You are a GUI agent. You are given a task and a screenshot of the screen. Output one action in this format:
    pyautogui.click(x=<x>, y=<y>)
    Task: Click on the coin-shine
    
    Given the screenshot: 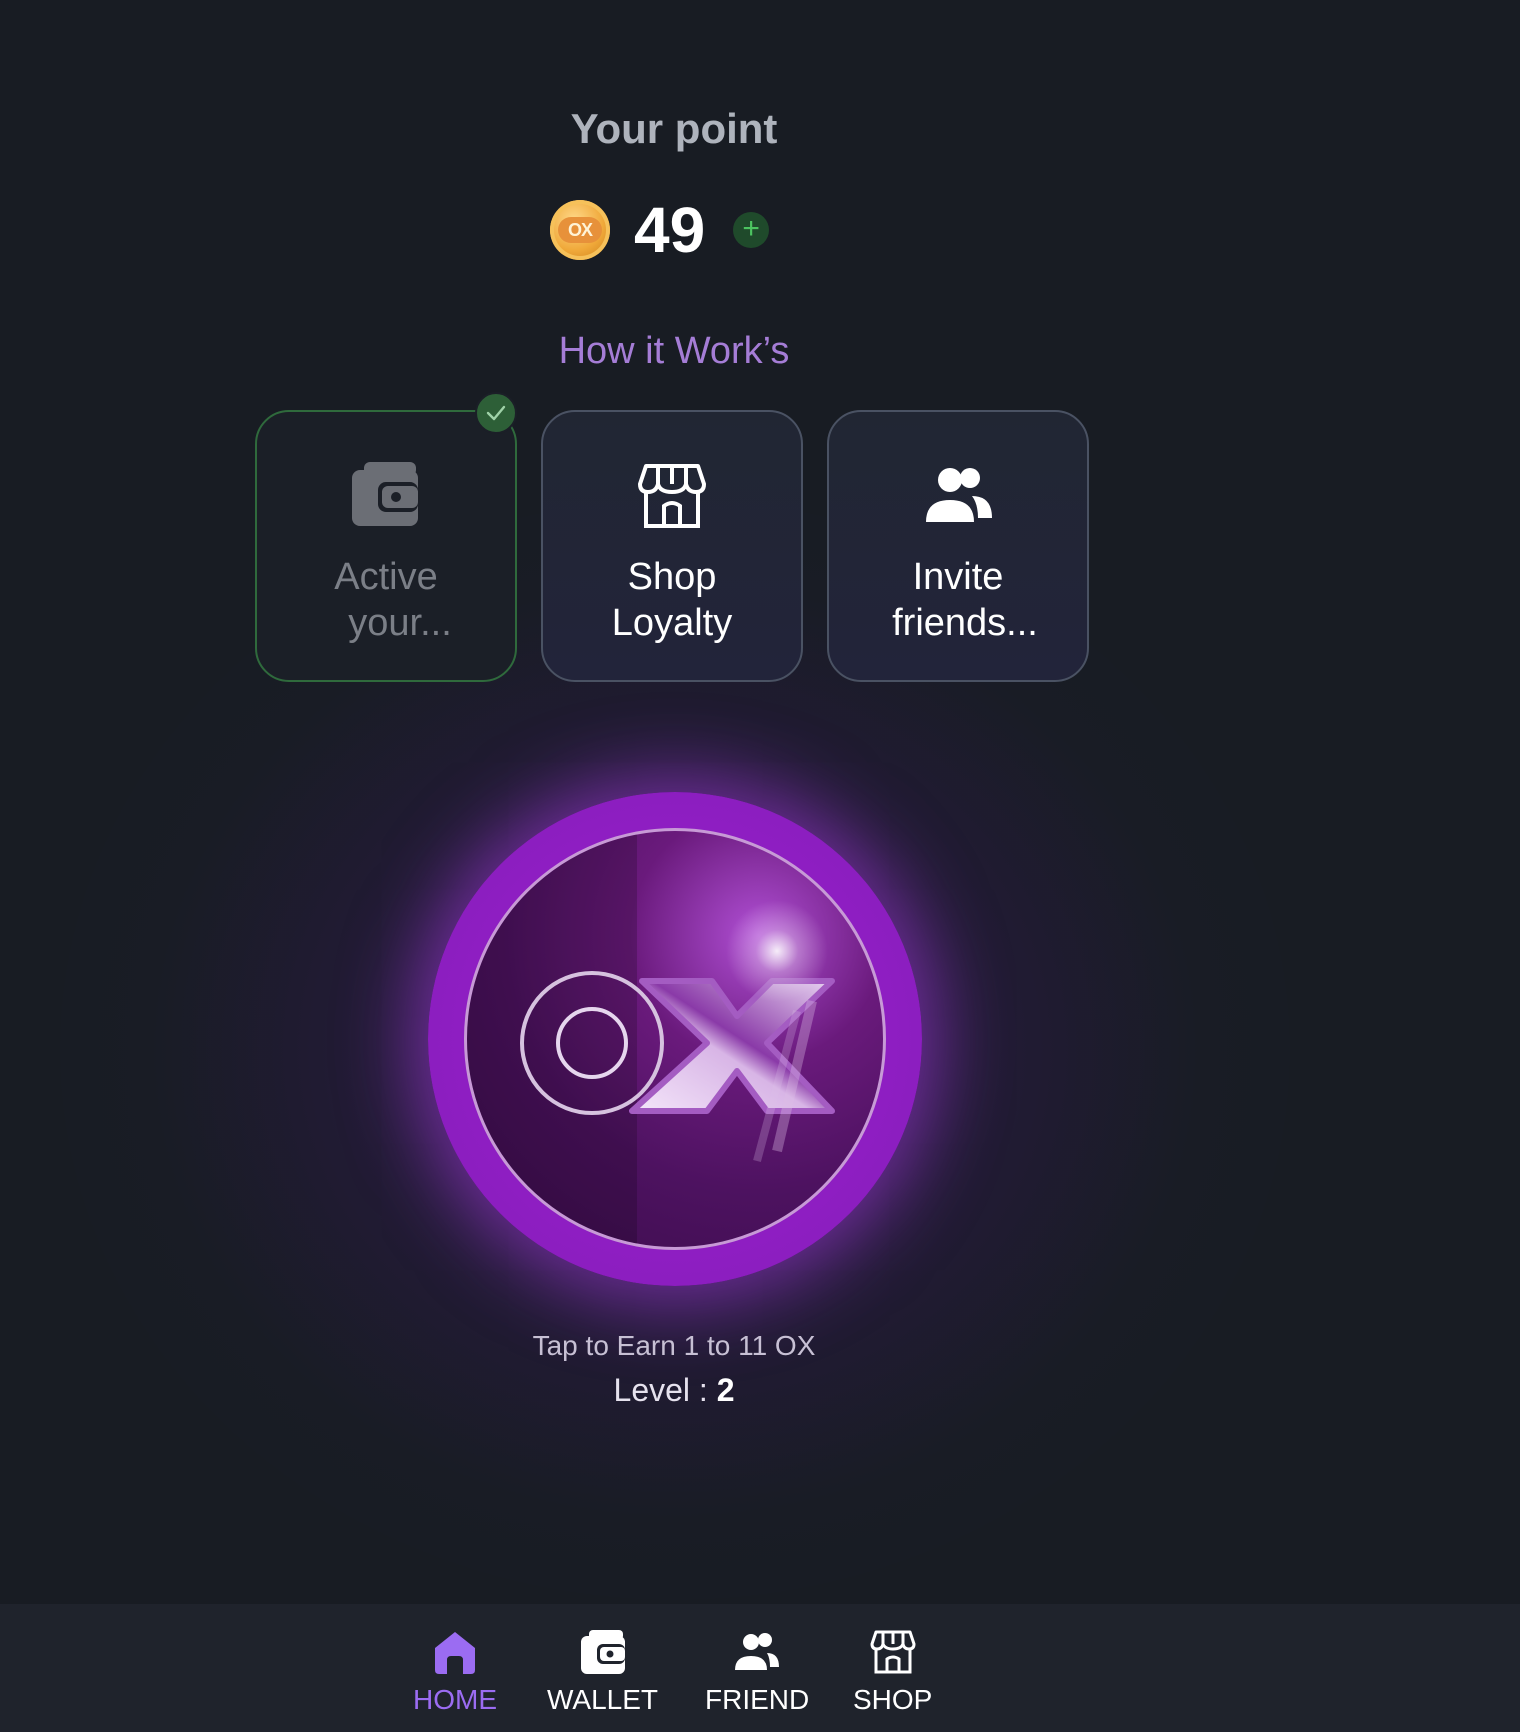 What is the action you would take?
    pyautogui.click(x=777, y=951)
    